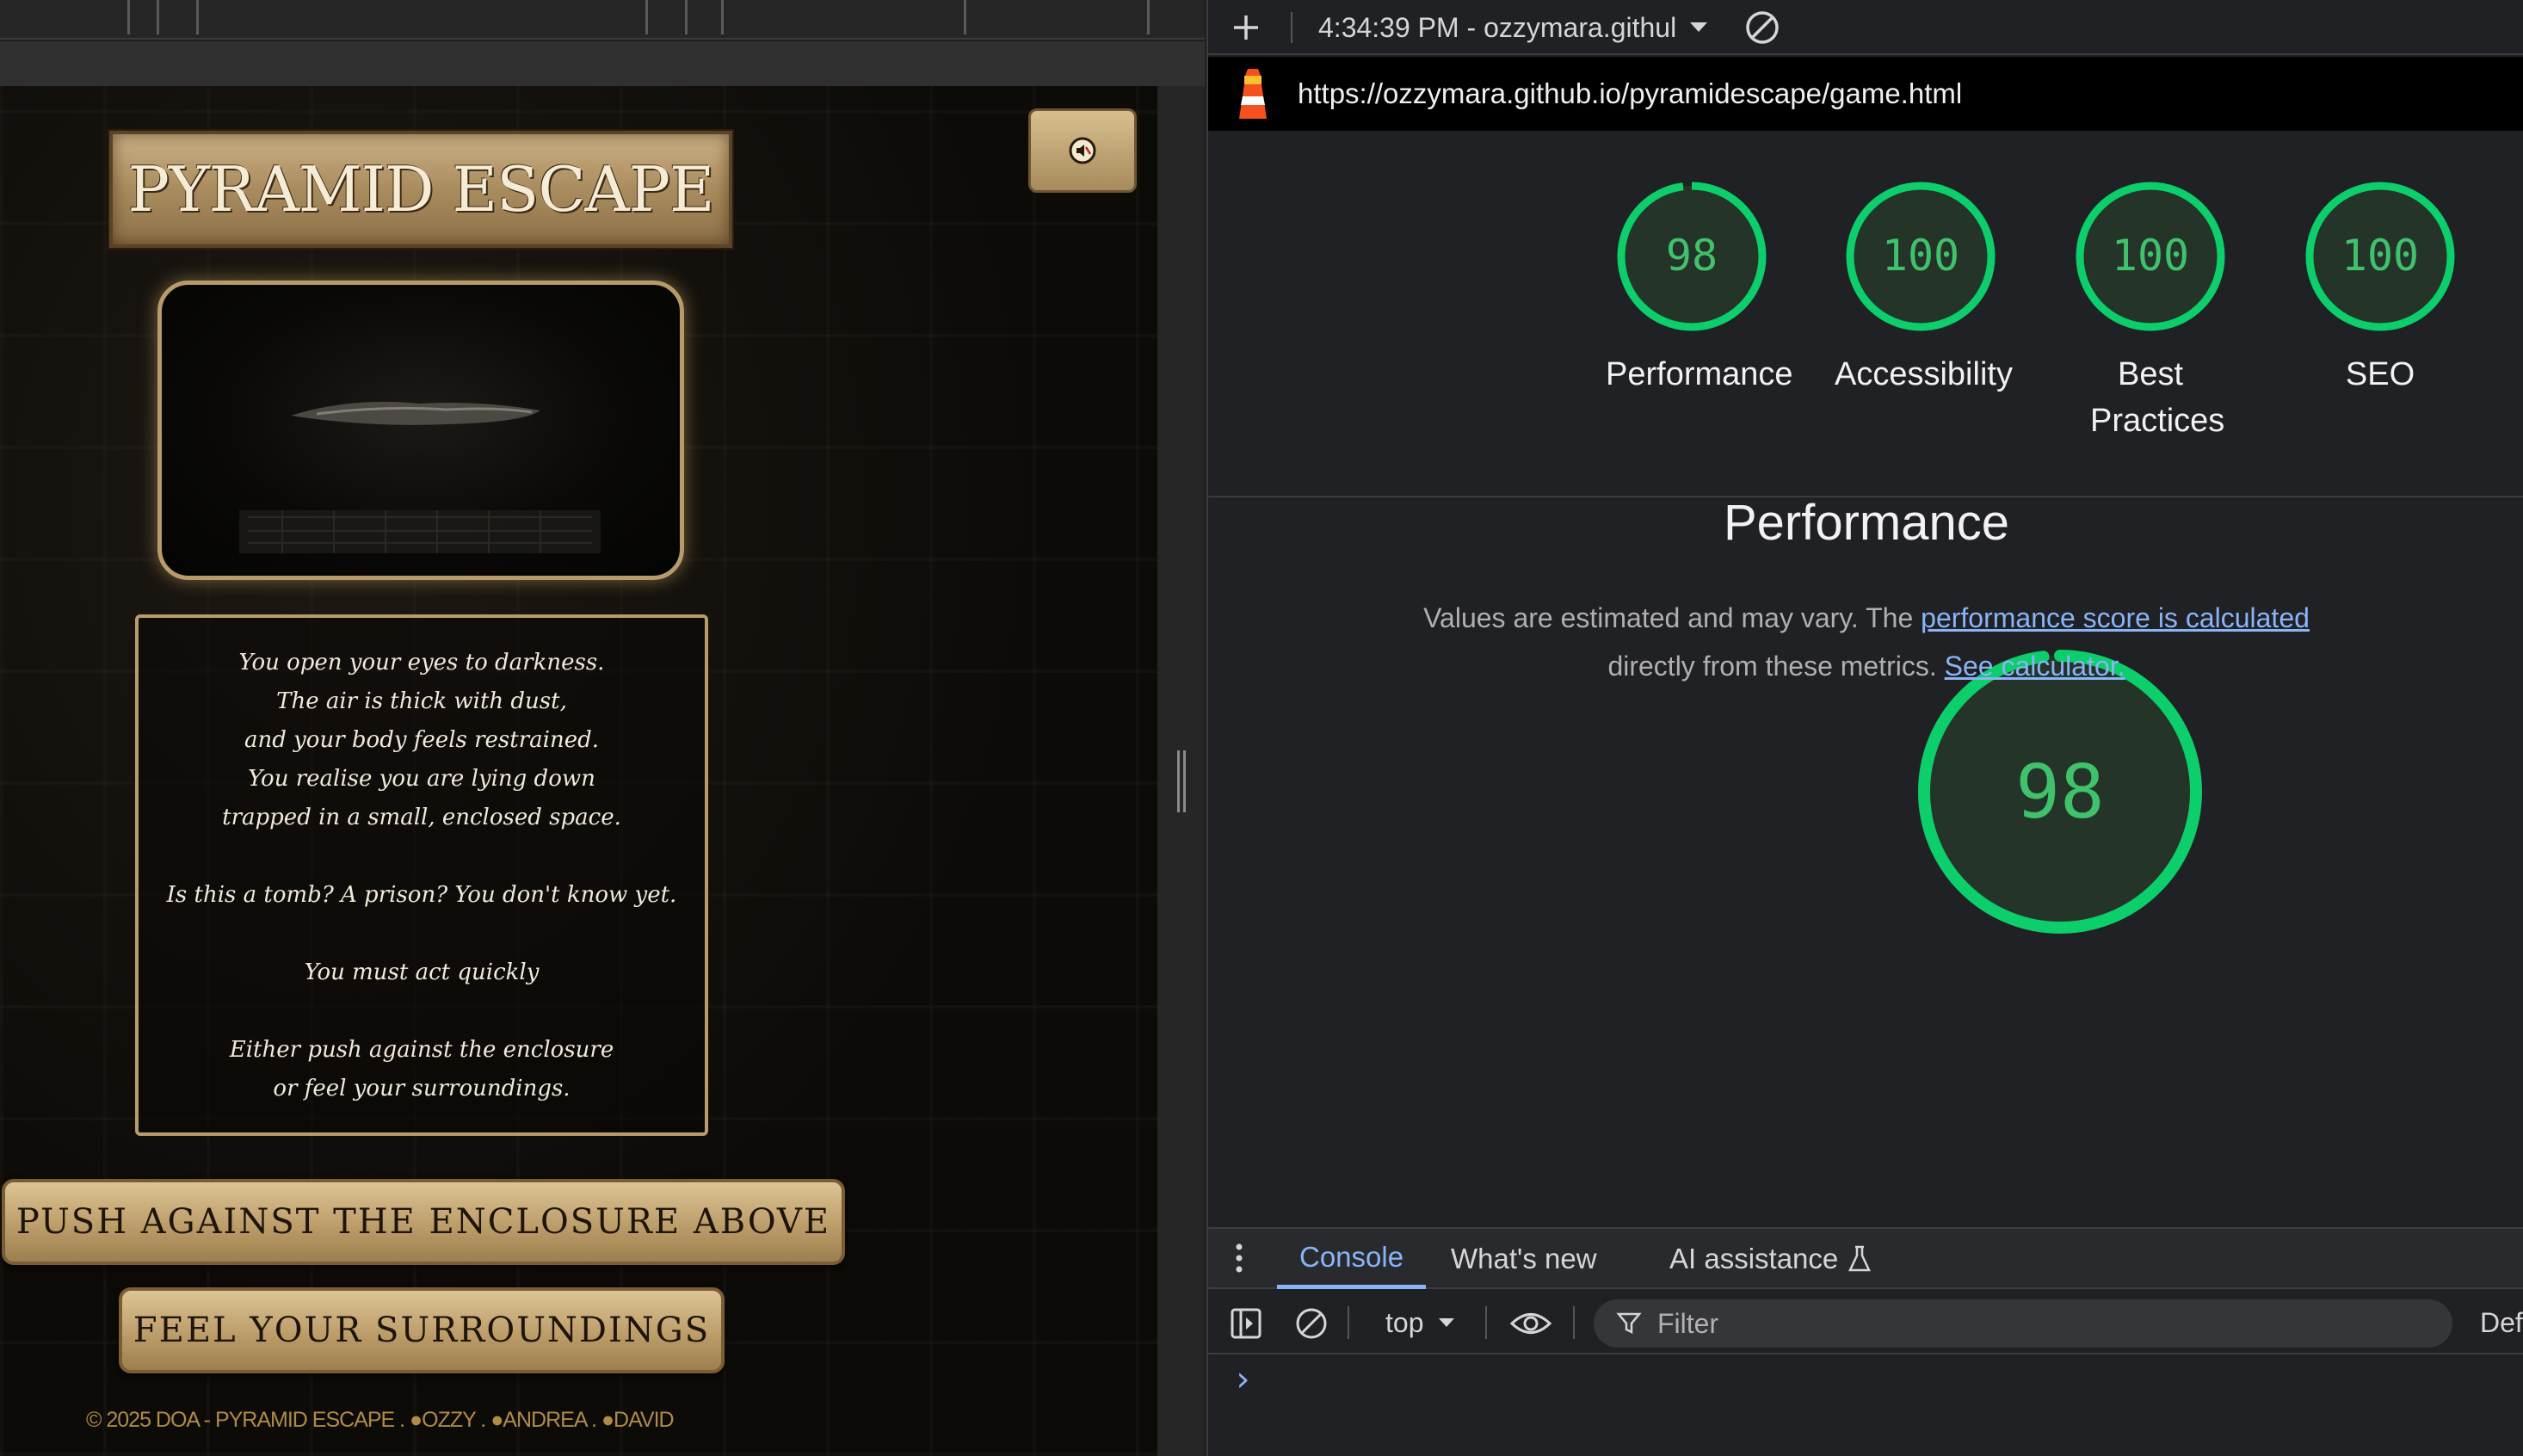 Image resolution: width=2523 pixels, height=1456 pixels. I want to click on tab-whats-new: What's new, so click(1524, 1259).